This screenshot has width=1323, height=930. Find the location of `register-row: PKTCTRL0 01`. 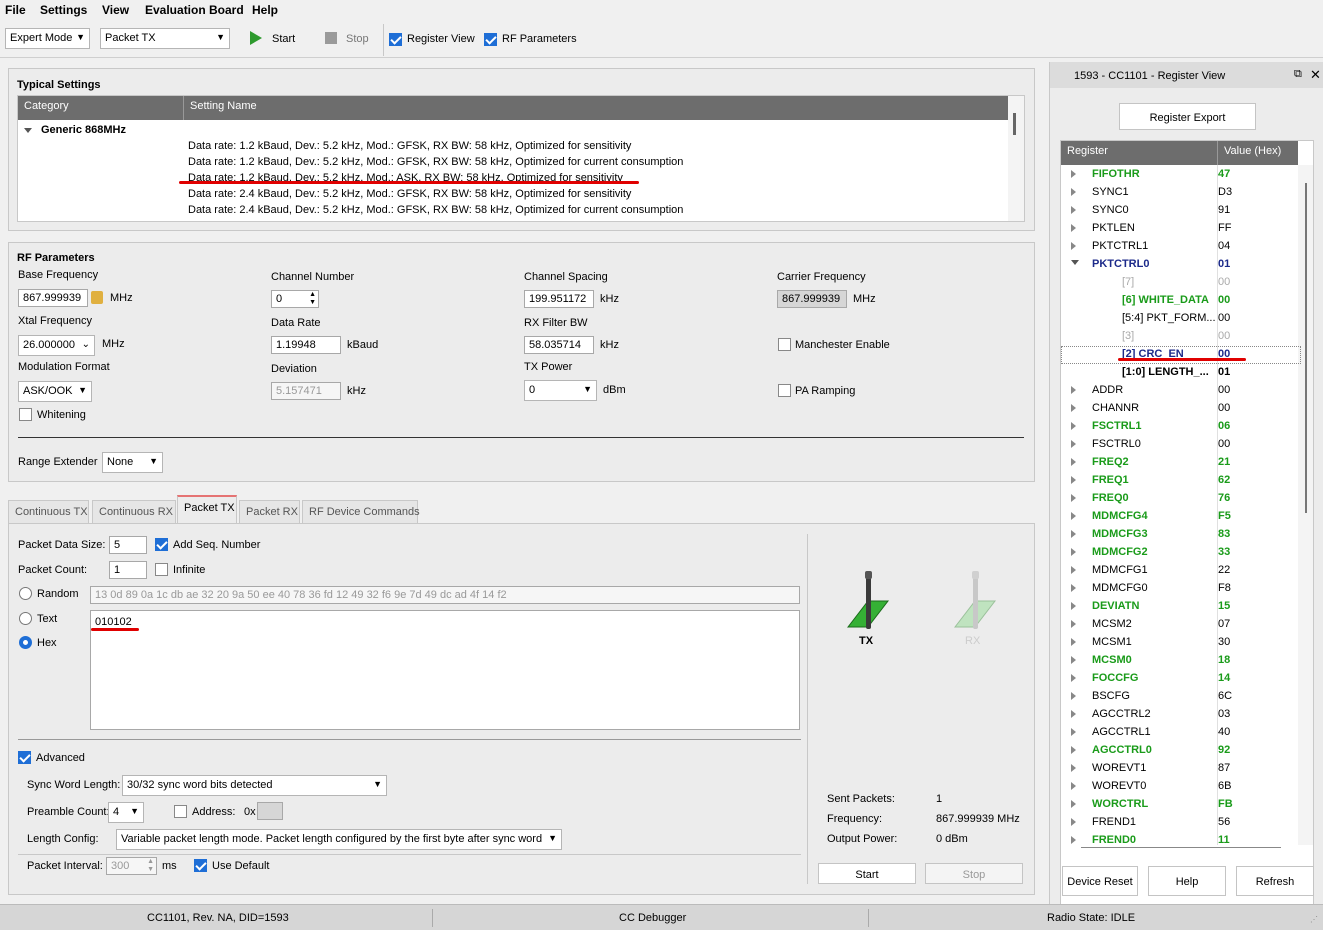

register-row: PKTCTRL0 01 is located at coordinates (1181, 265).